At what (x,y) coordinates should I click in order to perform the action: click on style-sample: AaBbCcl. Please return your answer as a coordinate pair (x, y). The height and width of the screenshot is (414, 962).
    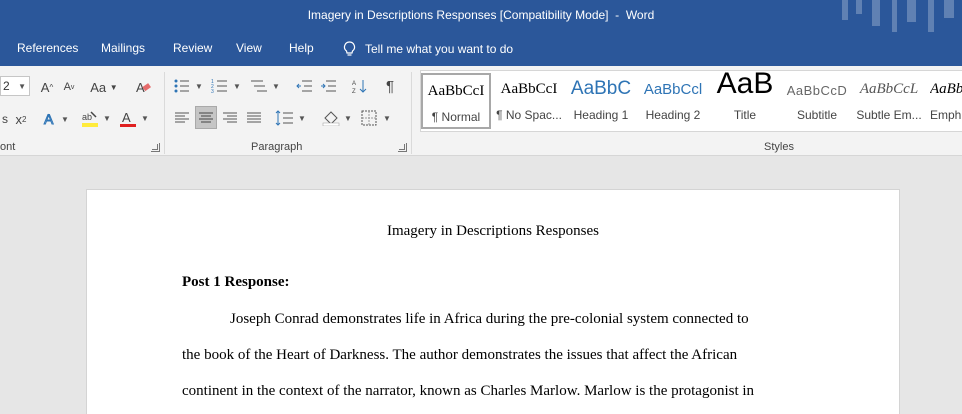
    Looking at the image, I should click on (673, 89).